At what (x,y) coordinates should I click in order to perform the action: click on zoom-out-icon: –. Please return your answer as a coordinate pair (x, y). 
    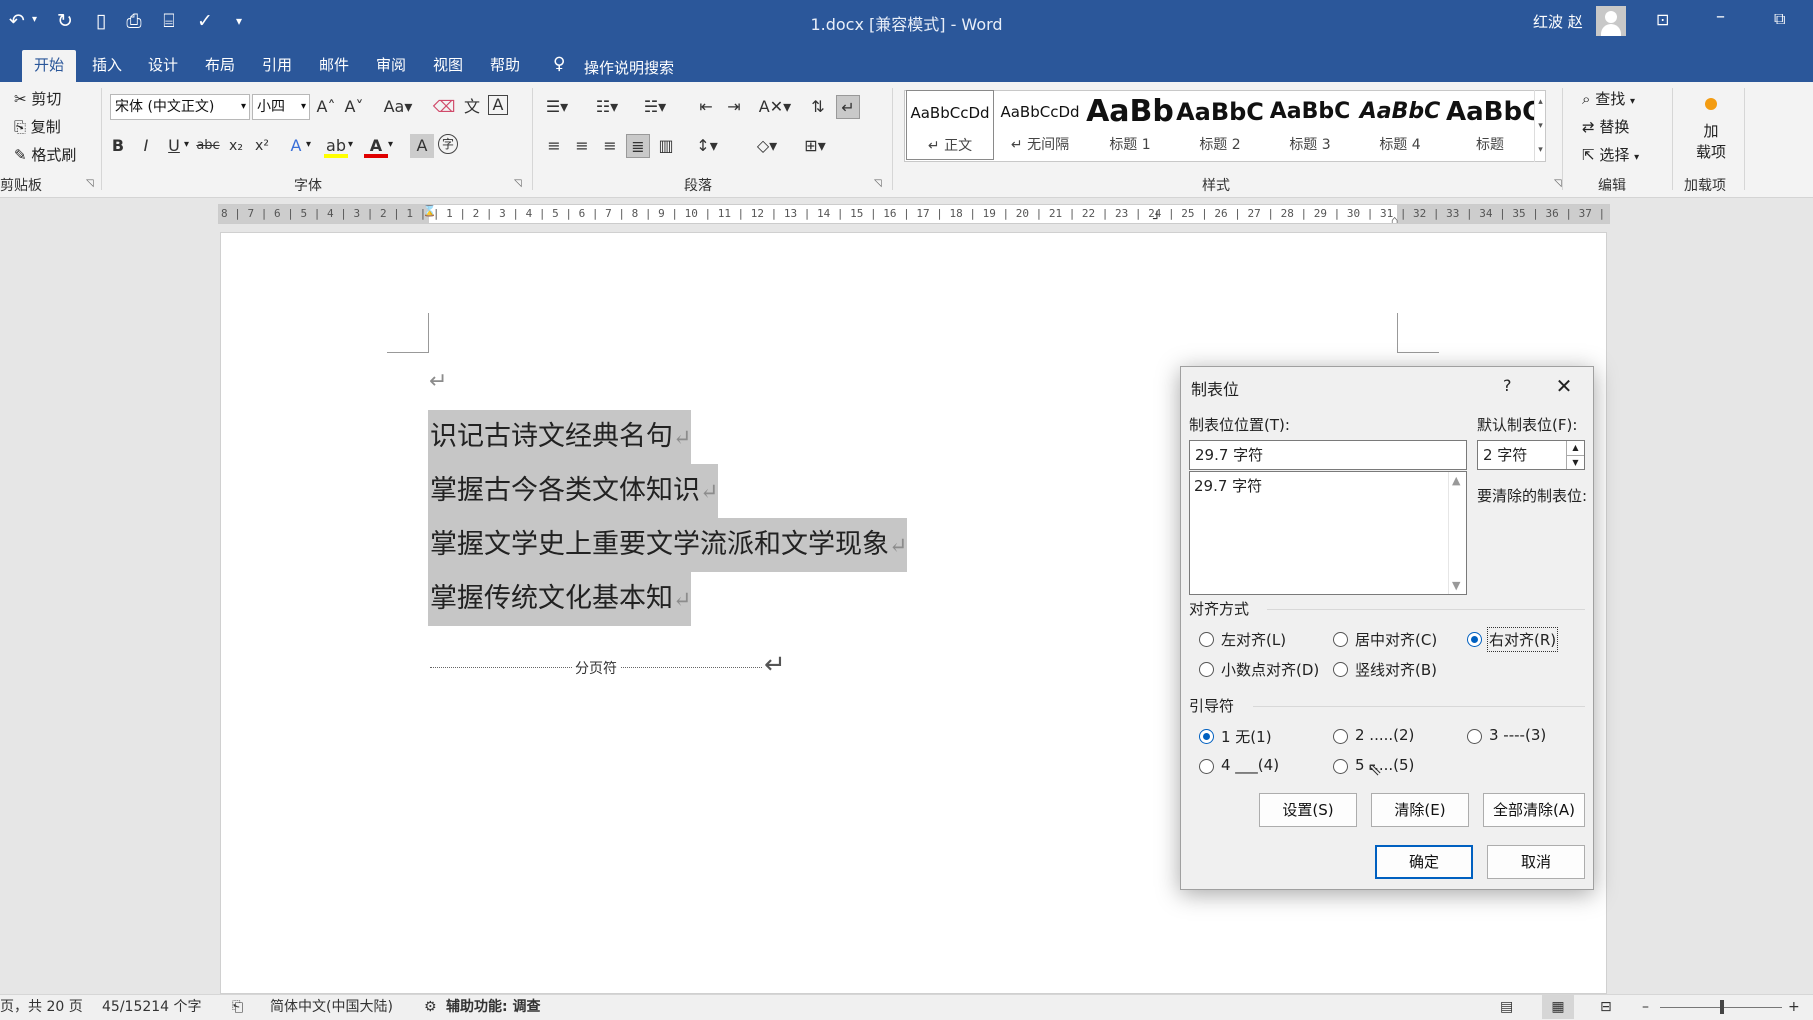
    Looking at the image, I should click on (1645, 1007).